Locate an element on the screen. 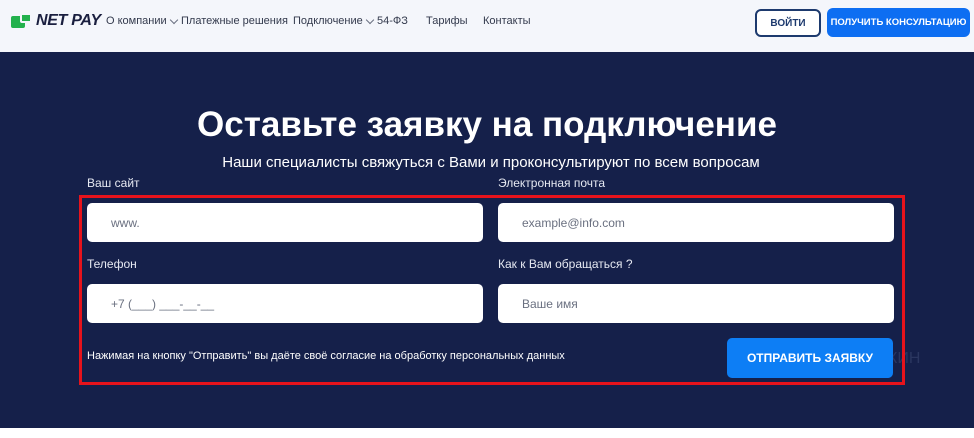  logo-text: NET PAY is located at coordinates (68, 20).